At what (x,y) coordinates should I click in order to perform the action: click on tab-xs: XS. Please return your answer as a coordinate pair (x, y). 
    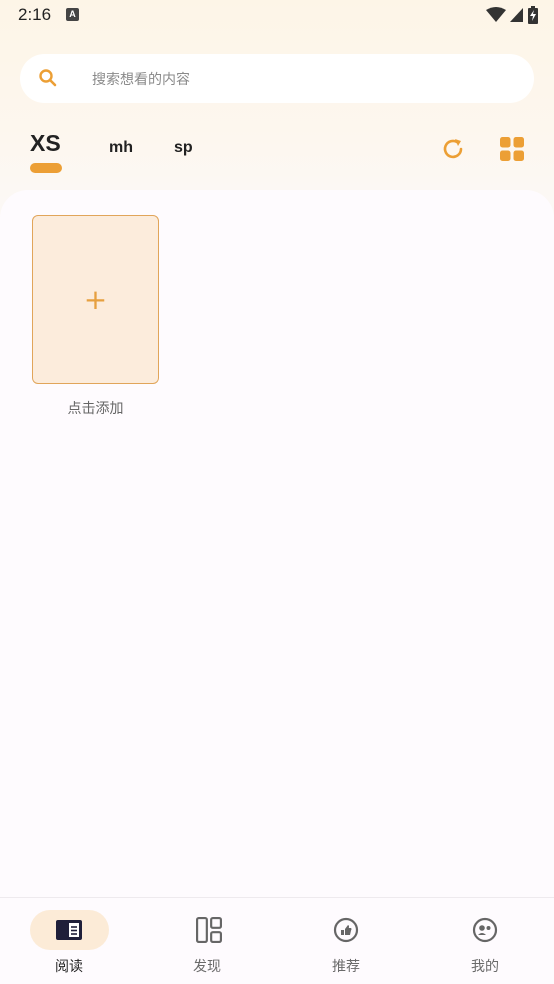
    Looking at the image, I should click on (45, 143).